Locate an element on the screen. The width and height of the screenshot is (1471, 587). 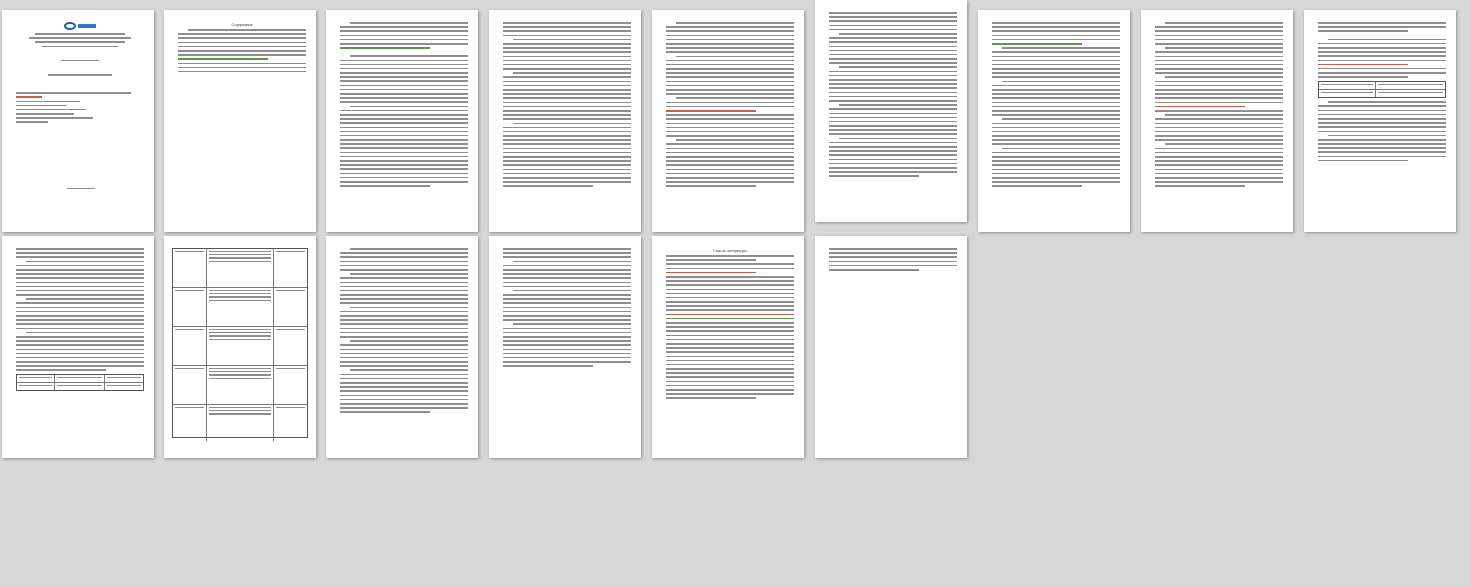
page-thumbnail-14: Список литературы is located at coordinates (728, 347).